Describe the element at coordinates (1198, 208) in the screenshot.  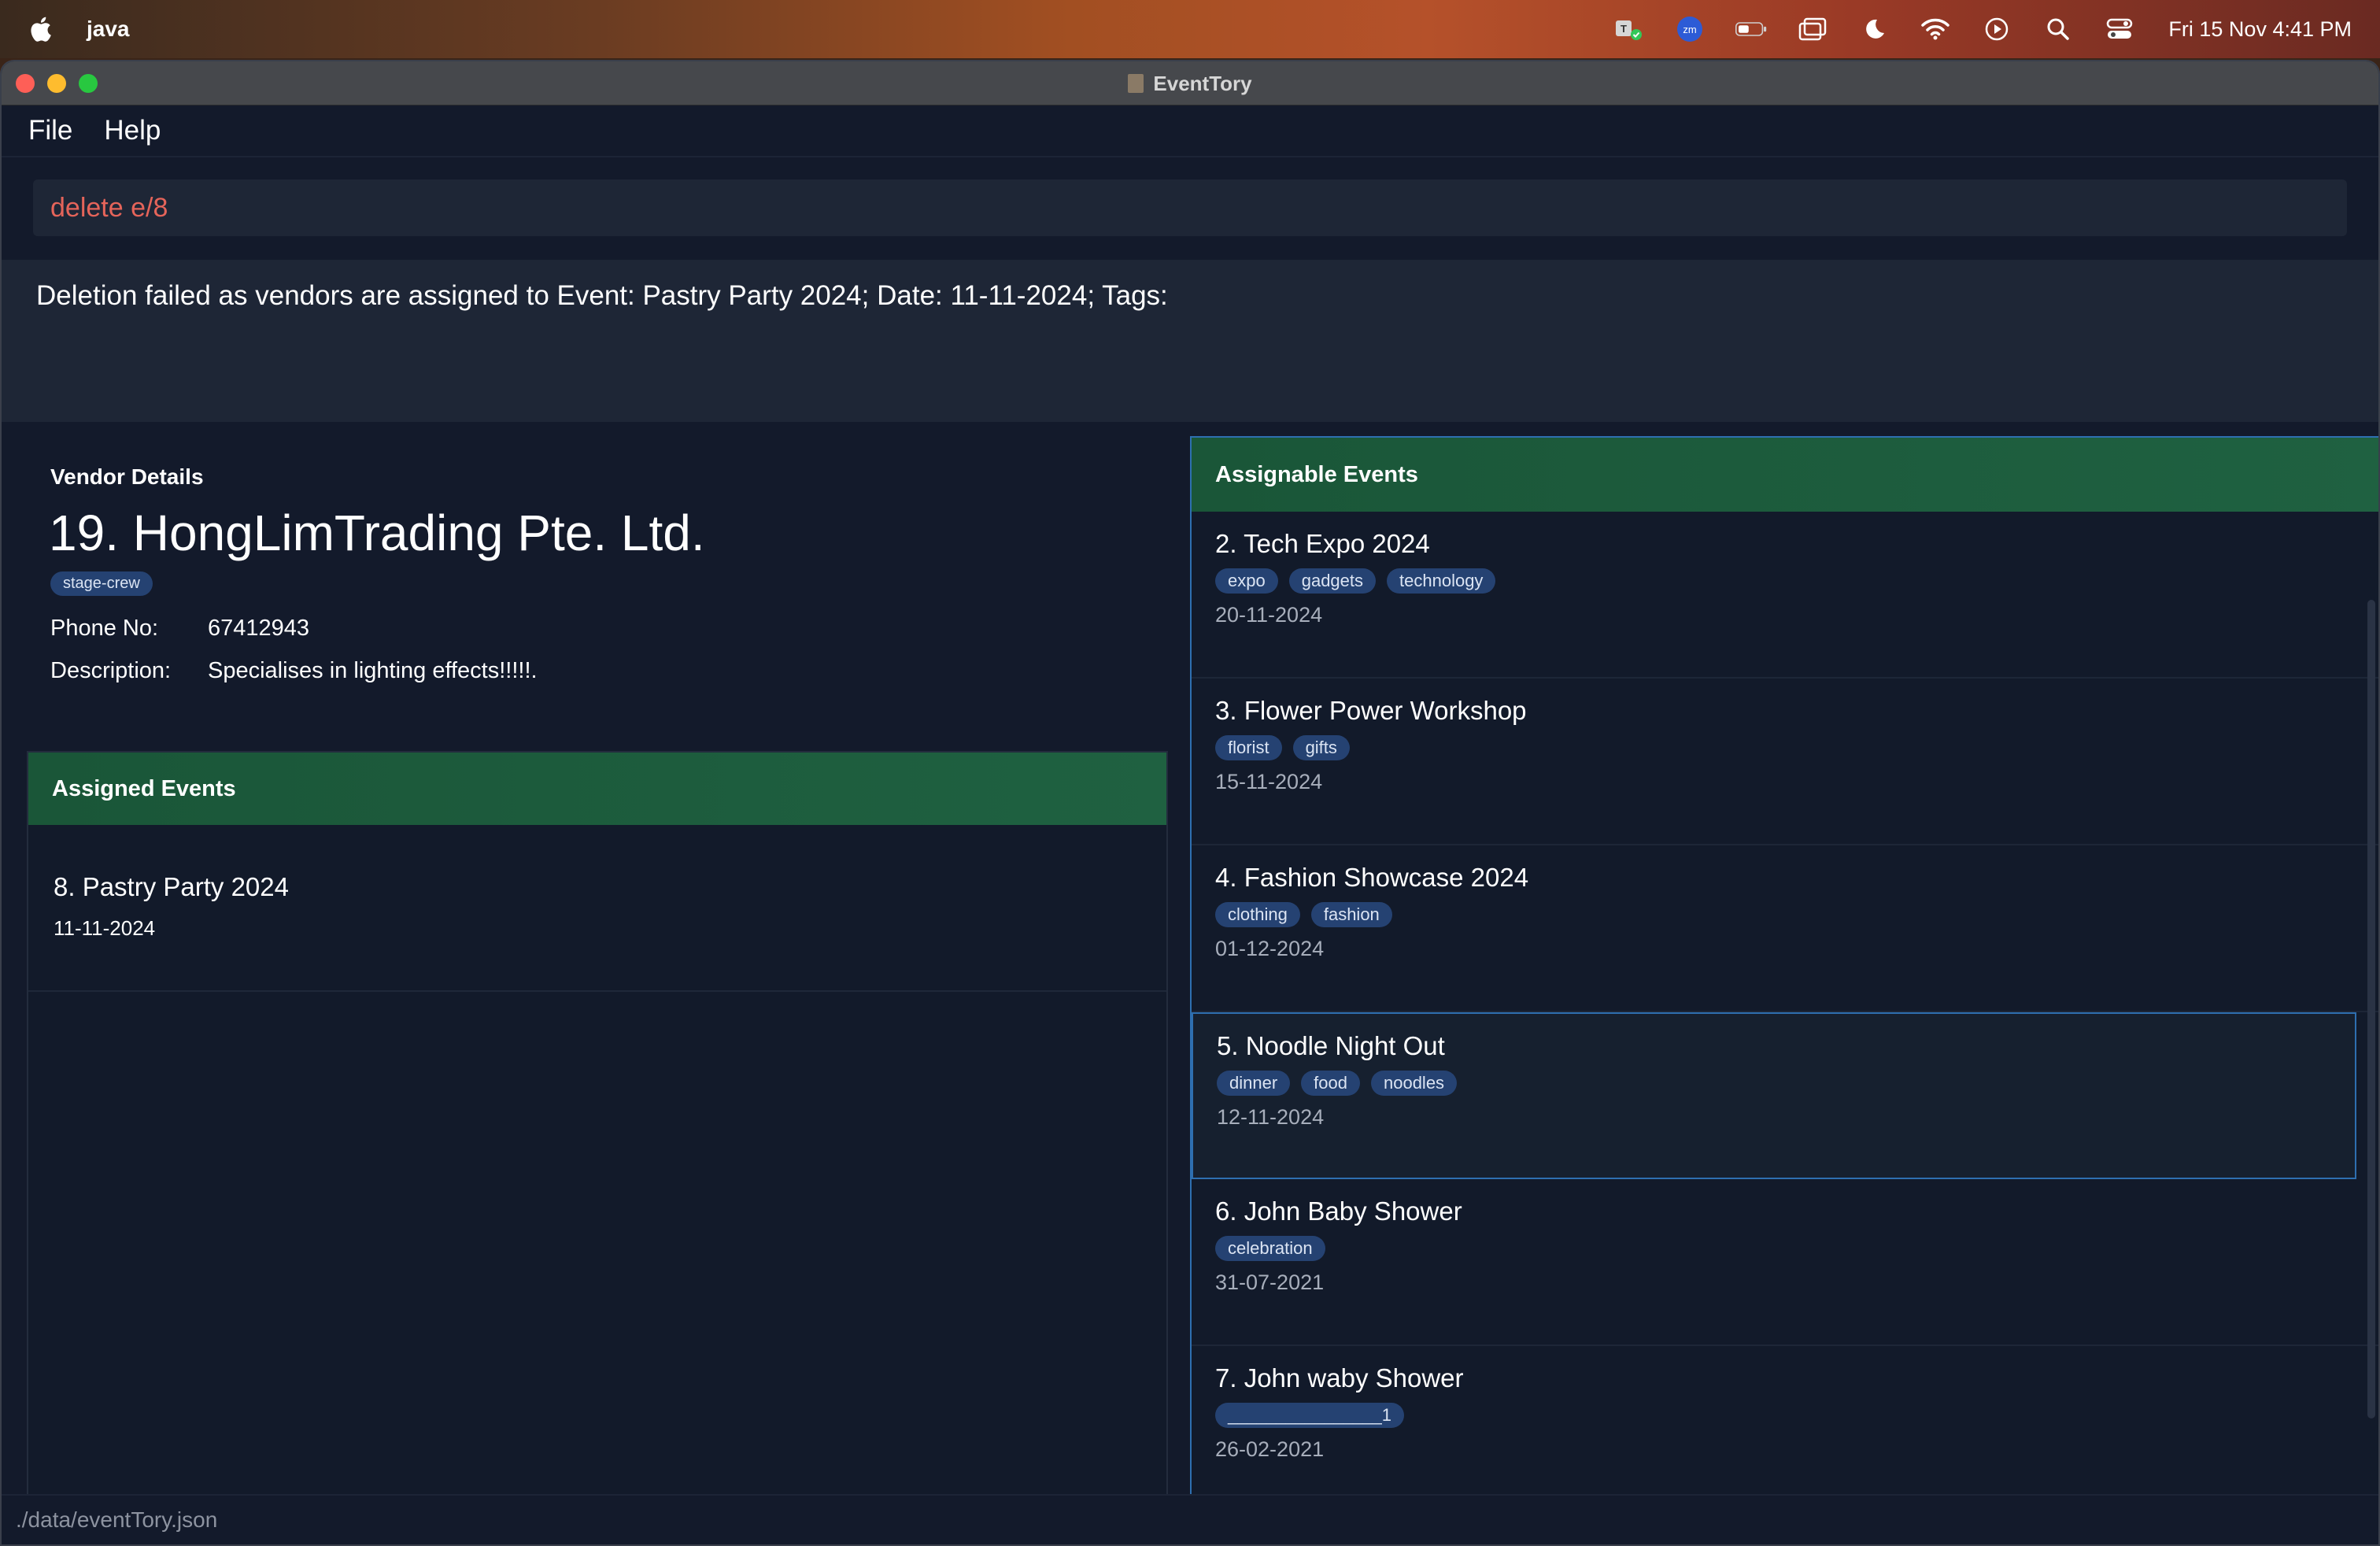
I see `command-input` at that location.